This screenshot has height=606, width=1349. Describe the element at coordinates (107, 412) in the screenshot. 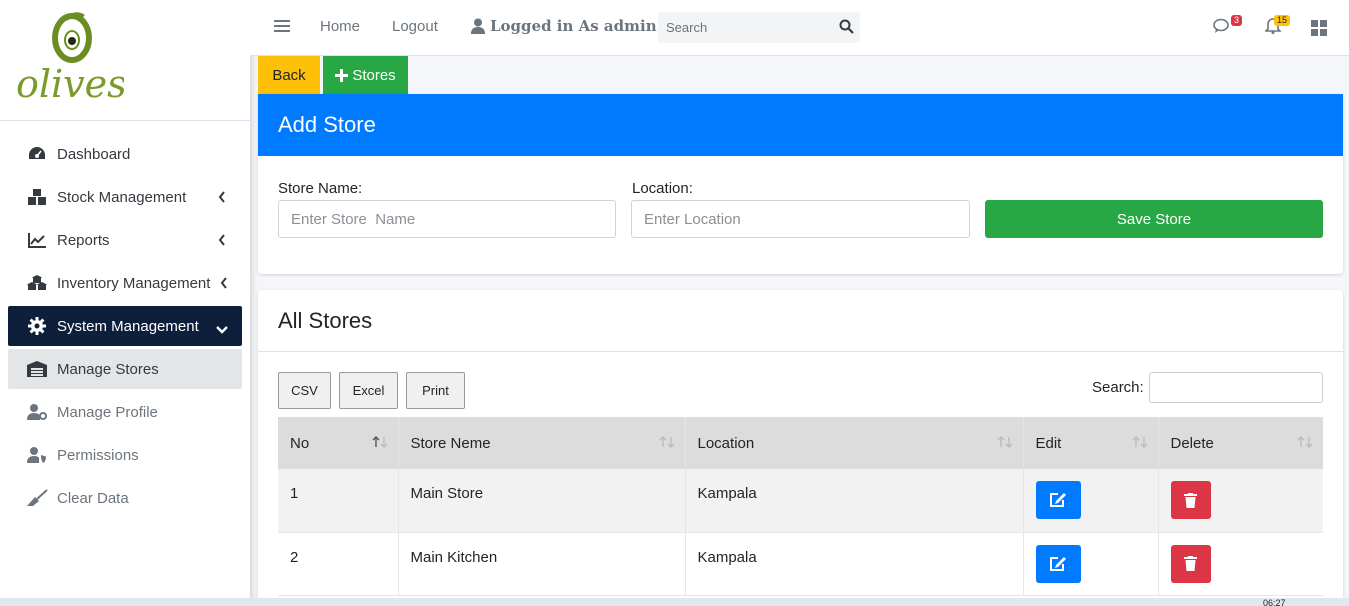

I see `sidebar-item-label: Manage Profile` at that location.